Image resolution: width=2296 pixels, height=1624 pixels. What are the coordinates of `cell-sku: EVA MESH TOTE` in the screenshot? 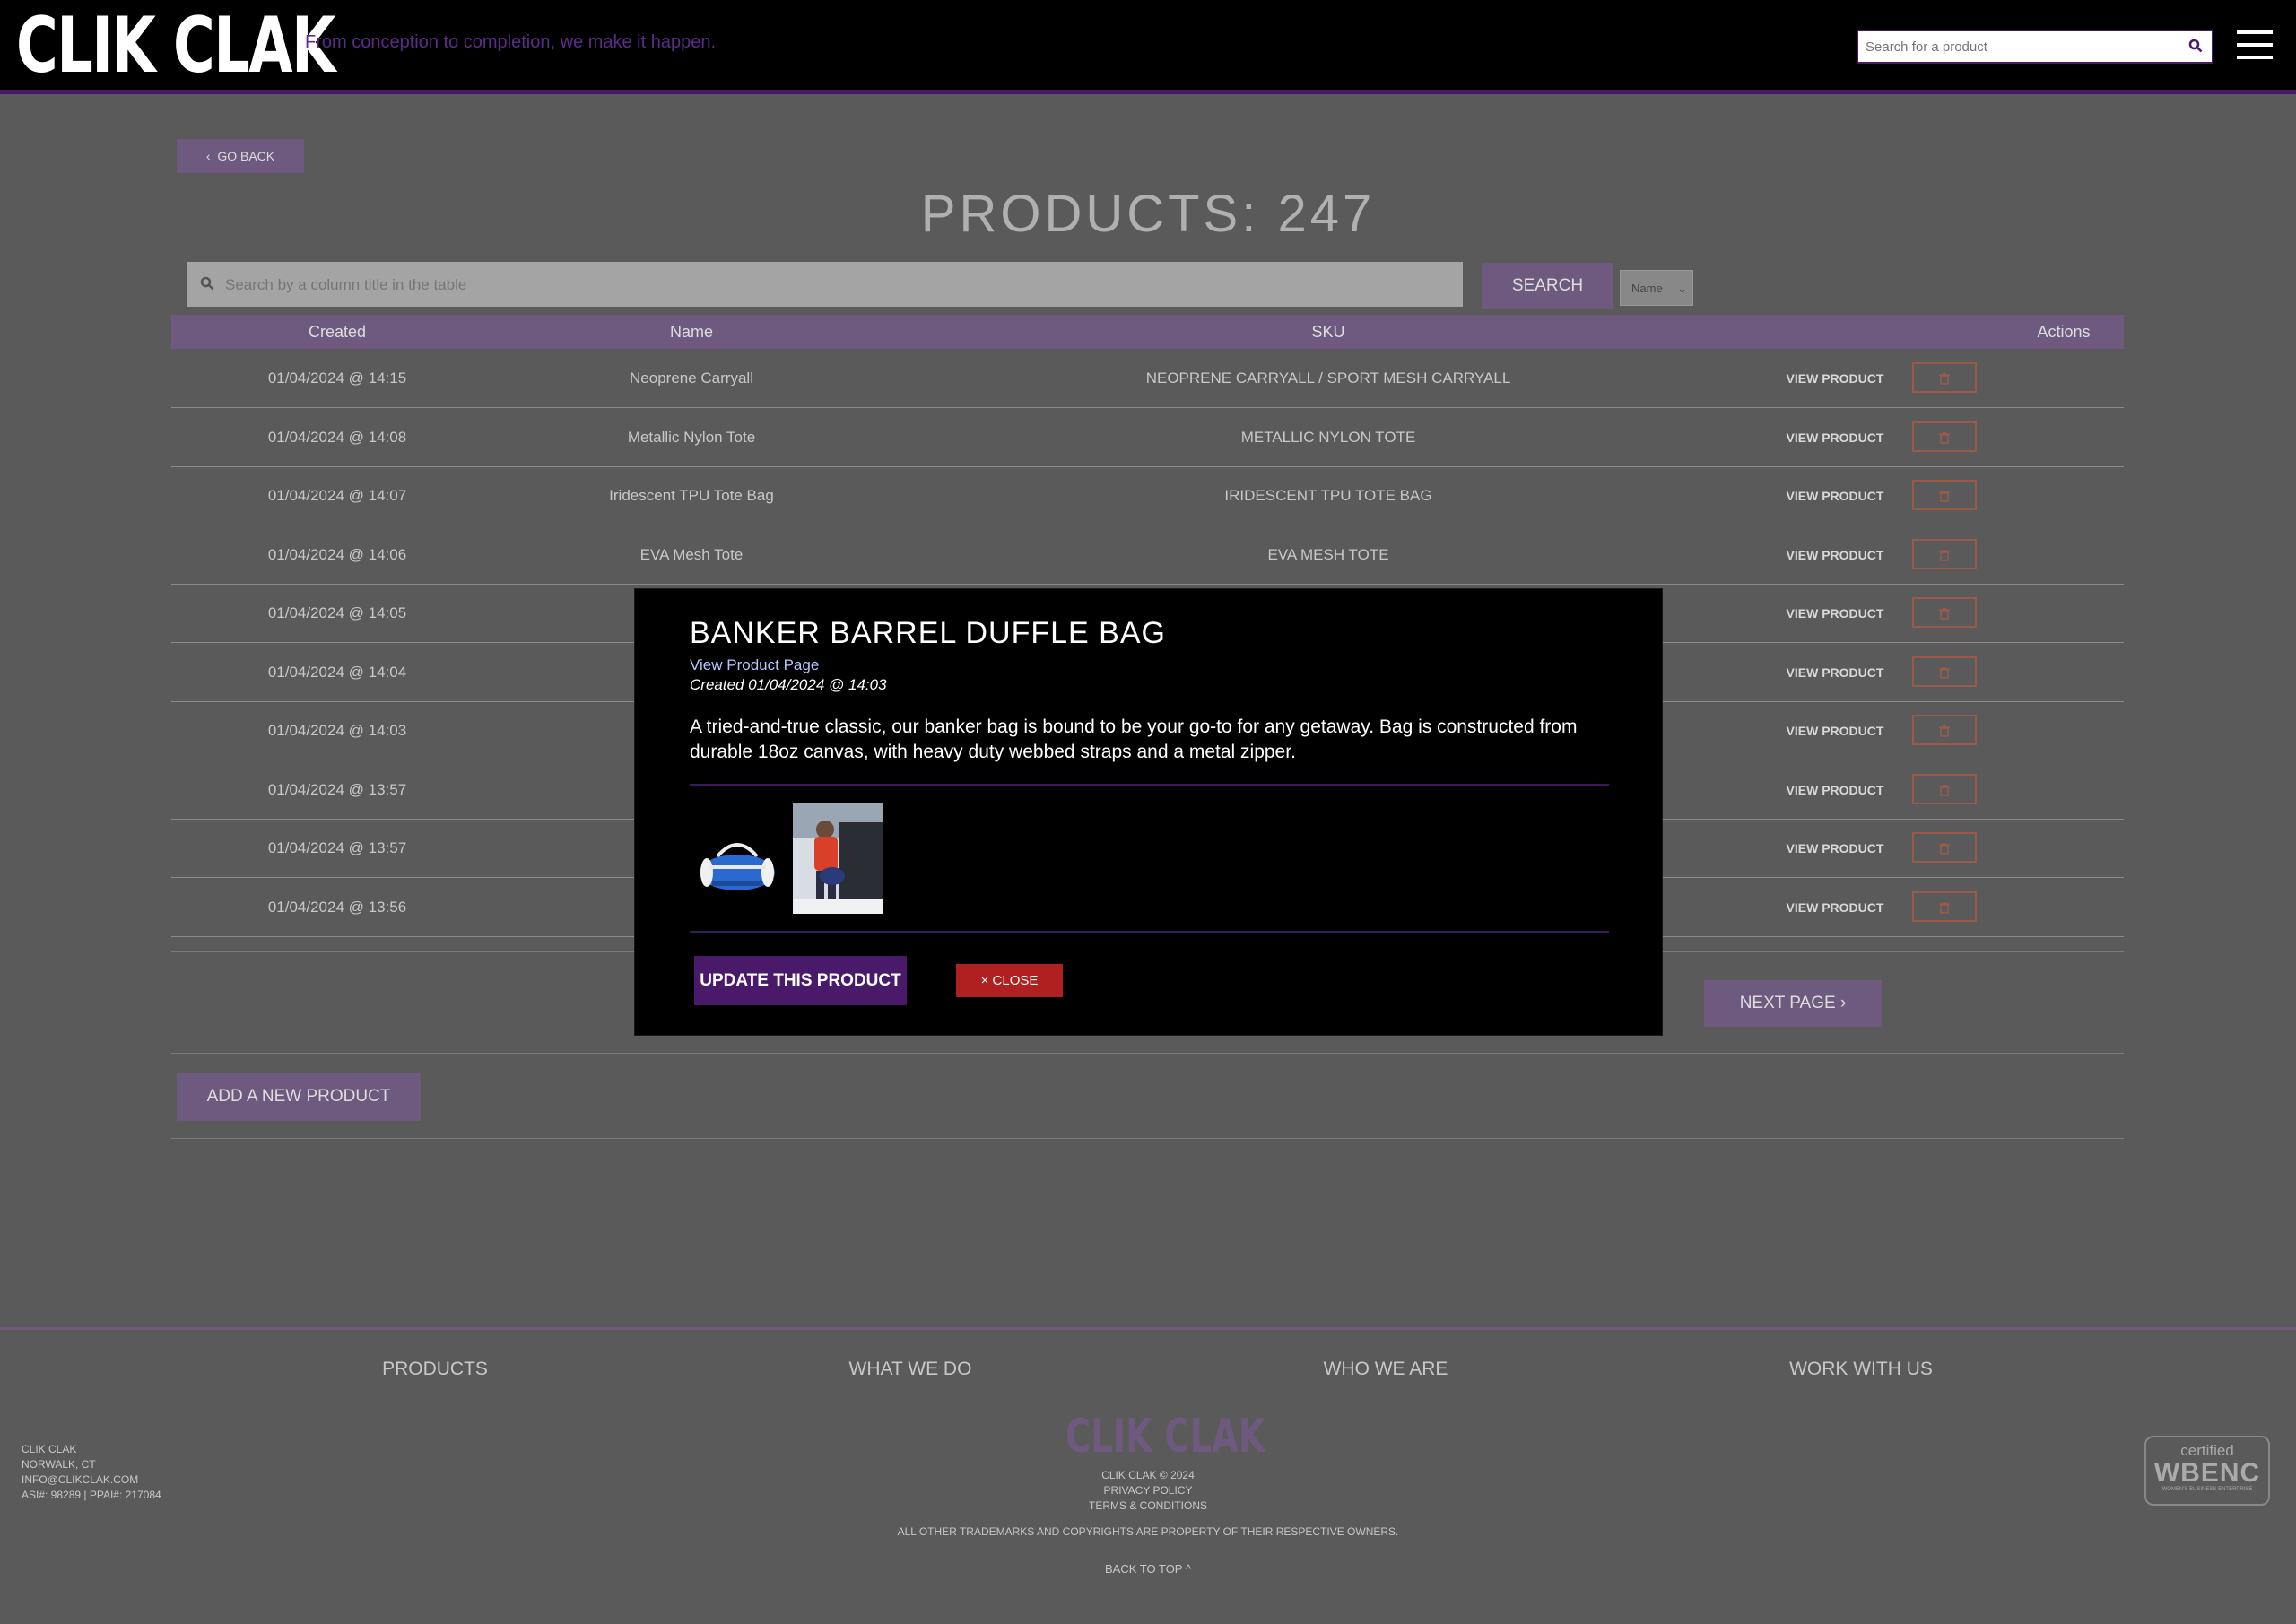 It's located at (1328, 554).